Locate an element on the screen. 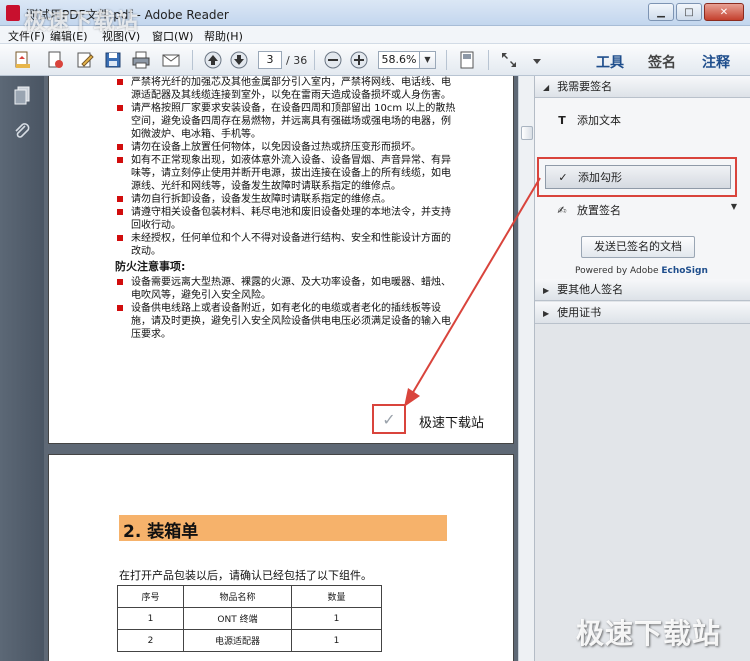 The image size is (750, 661). text-tool-icon: T is located at coordinates (562, 120).